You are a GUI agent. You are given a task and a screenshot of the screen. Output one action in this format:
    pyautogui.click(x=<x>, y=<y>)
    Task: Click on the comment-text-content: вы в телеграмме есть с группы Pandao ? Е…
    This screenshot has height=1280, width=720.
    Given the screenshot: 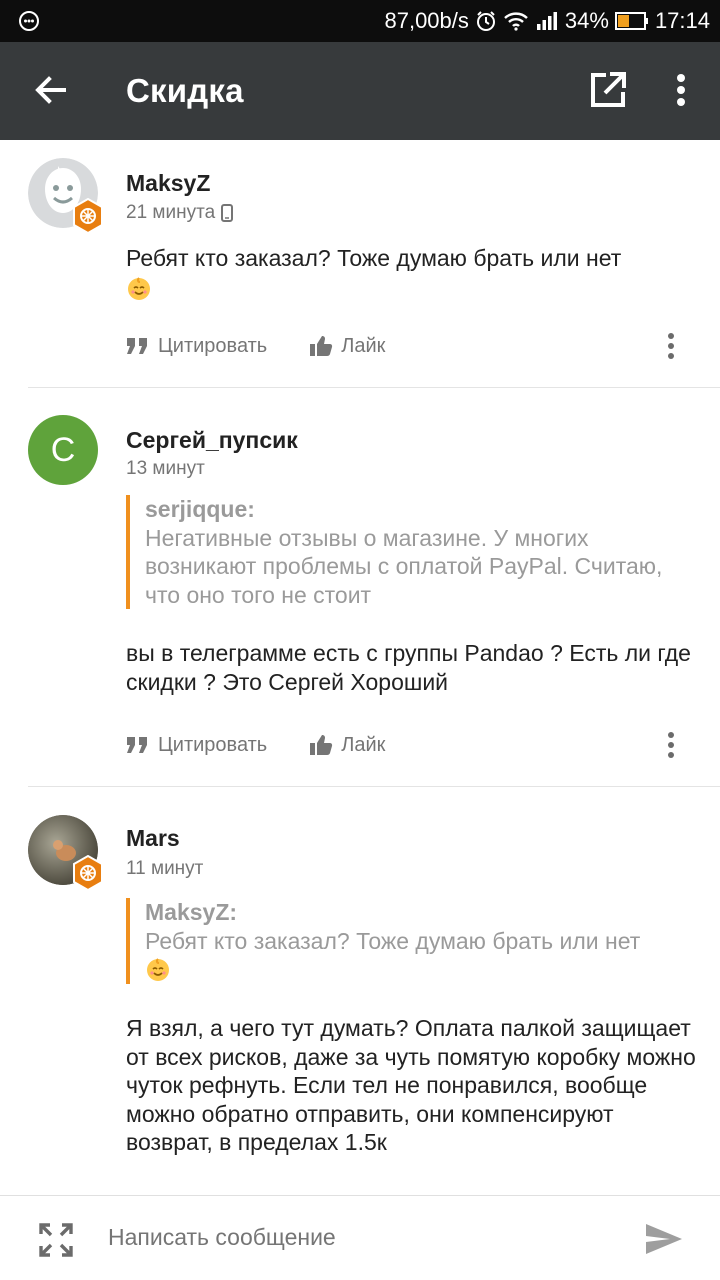 What is the action you would take?
    pyautogui.click(x=408, y=667)
    